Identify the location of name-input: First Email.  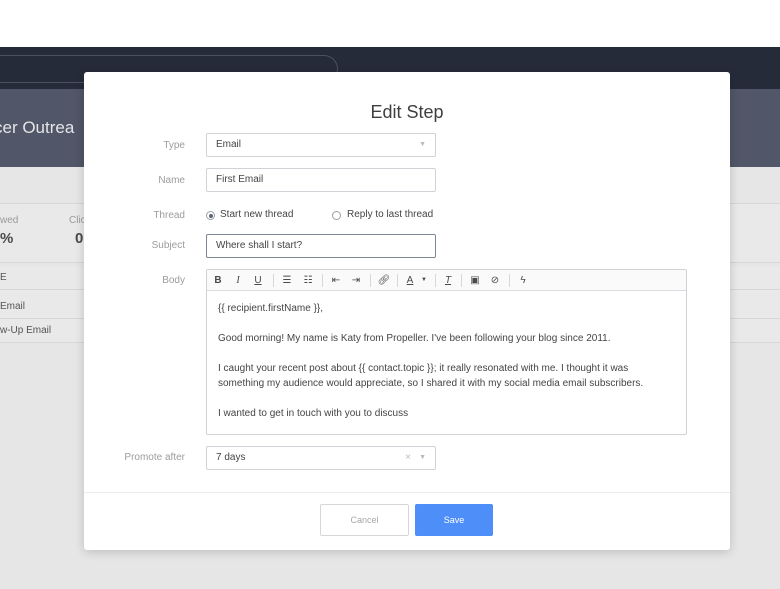
(321, 180).